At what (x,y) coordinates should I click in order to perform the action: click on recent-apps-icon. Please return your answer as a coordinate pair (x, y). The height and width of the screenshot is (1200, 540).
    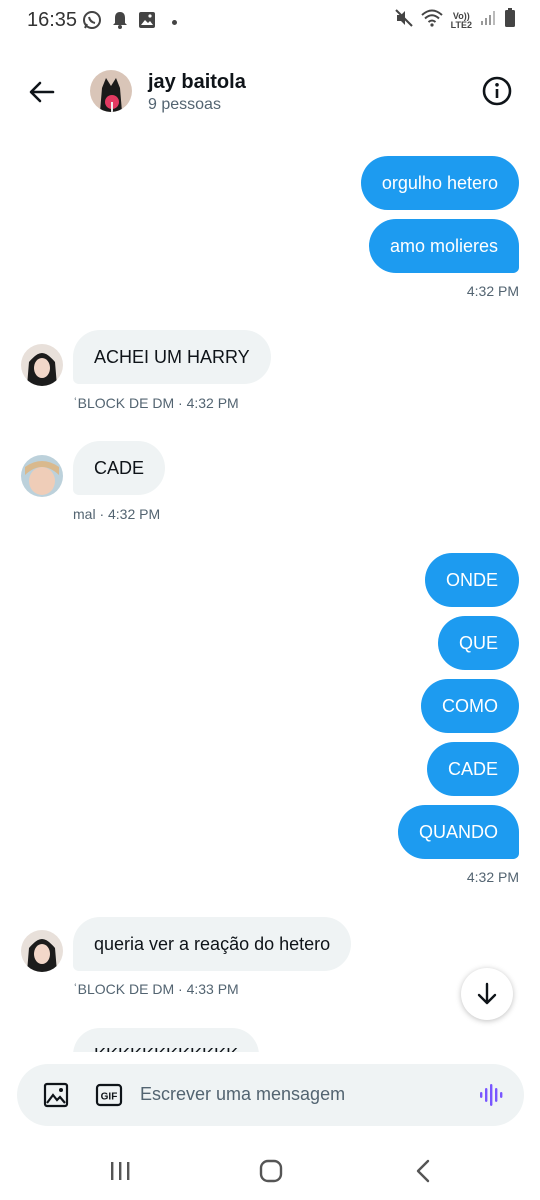
    Looking at the image, I should click on (120, 1171).